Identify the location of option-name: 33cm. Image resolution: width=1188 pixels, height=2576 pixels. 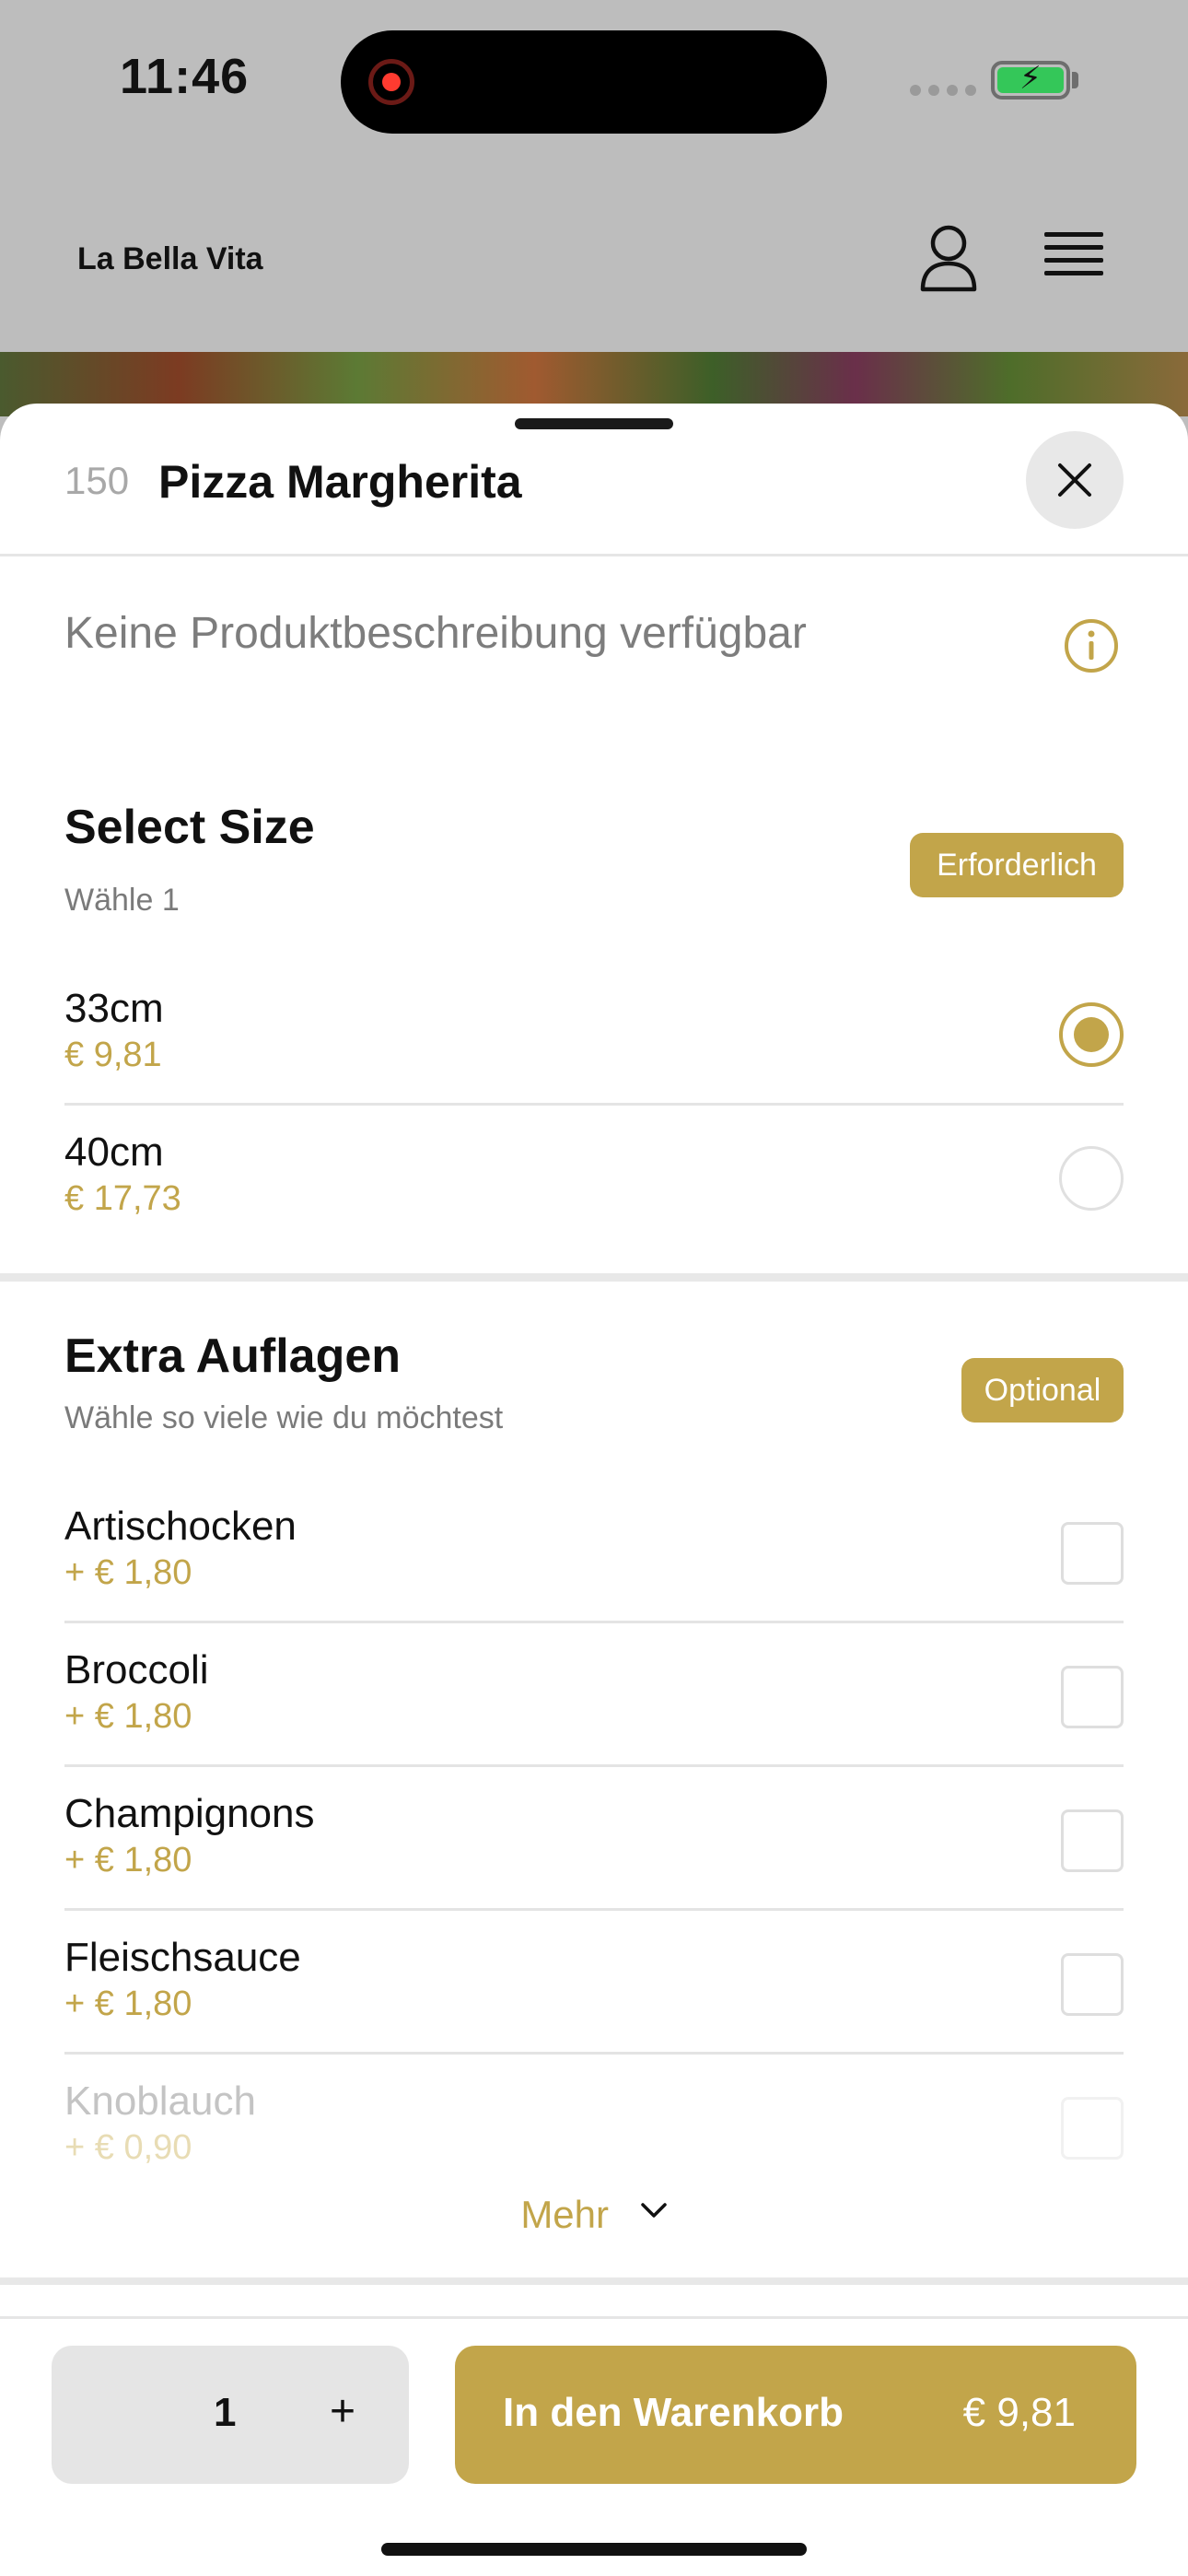
(114, 1008).